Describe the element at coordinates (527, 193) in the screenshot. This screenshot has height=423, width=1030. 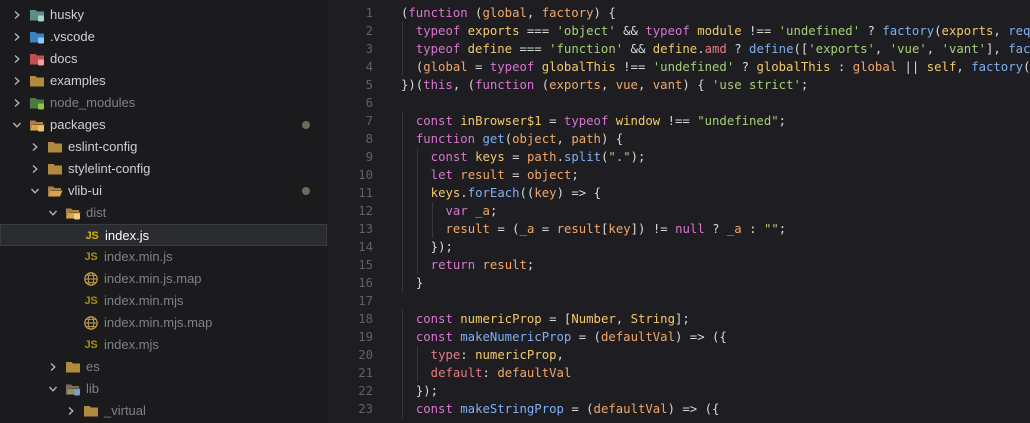
I see `code-token: ((` at that location.